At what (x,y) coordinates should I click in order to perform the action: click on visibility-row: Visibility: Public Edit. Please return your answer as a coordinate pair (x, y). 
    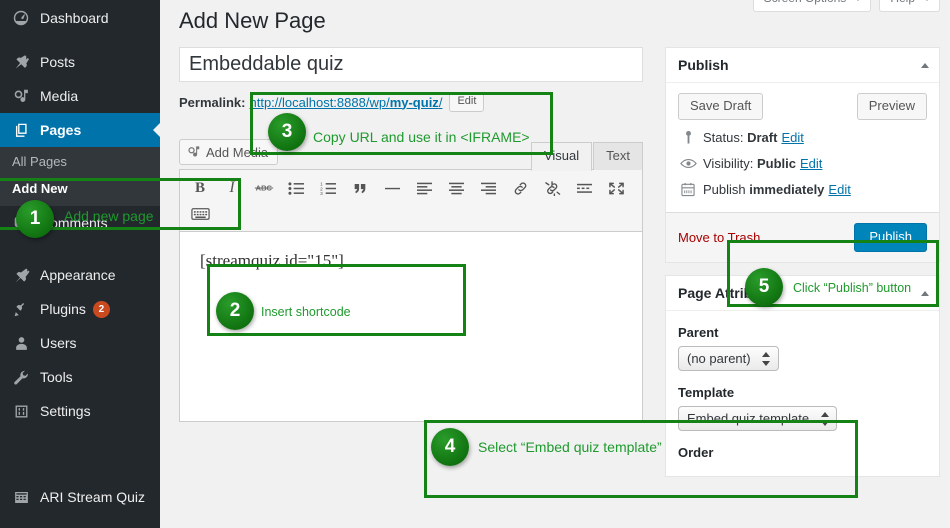
    Looking at the image, I should click on (802, 163).